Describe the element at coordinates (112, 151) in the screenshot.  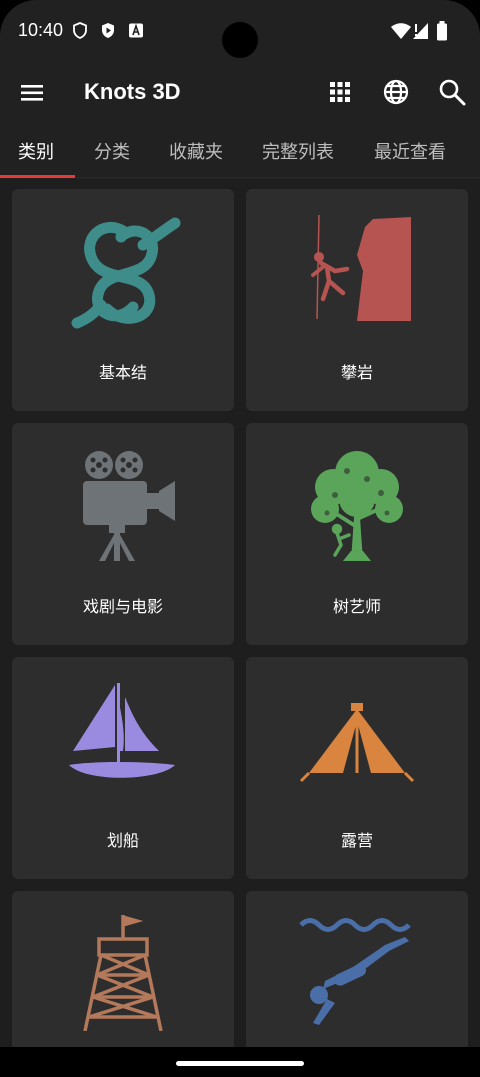
I see `tab-classification: 分类` at that location.